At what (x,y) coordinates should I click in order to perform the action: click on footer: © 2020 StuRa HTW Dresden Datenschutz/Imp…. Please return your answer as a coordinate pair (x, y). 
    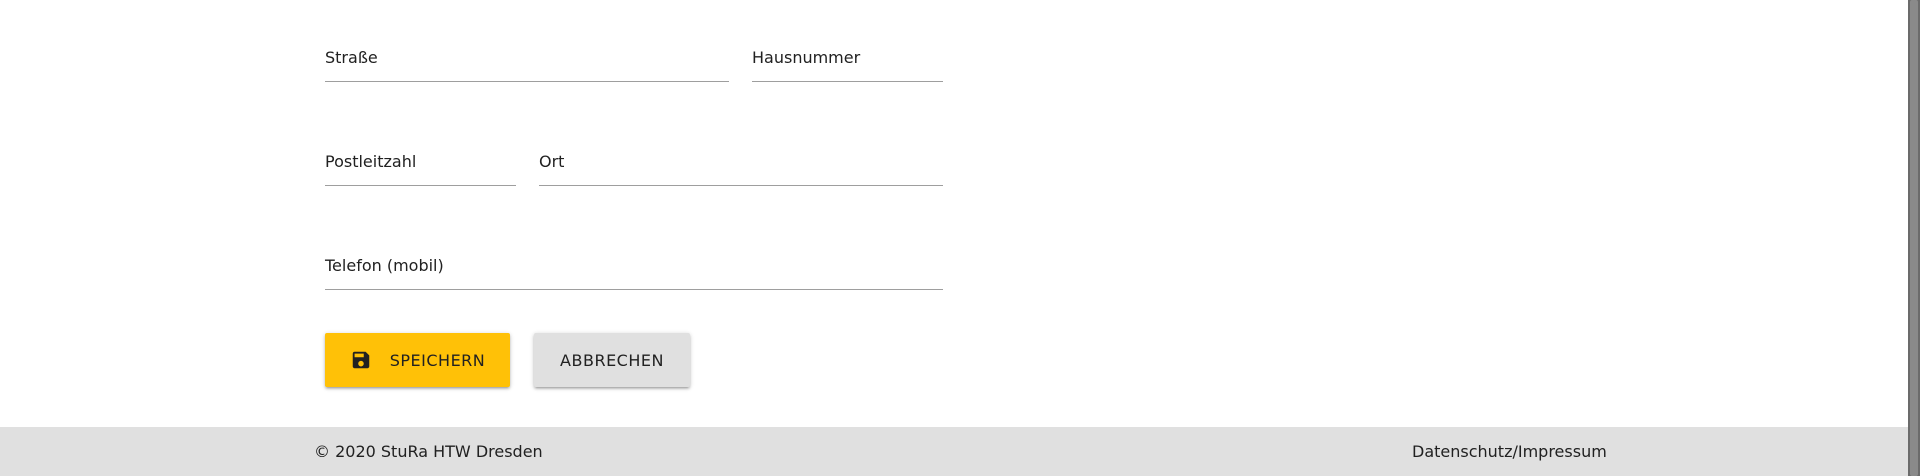
    Looking at the image, I should click on (960, 451).